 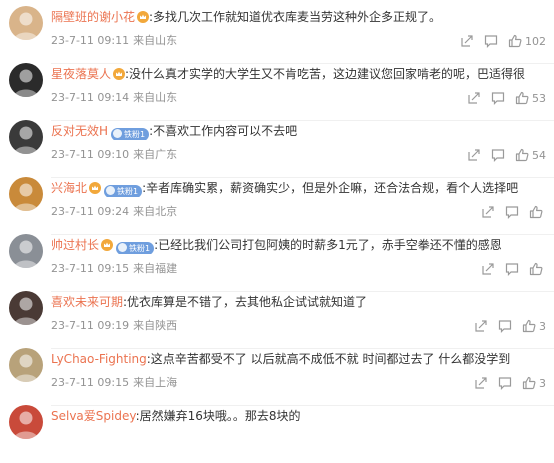 I want to click on comment-username: 隔壁班的谢小花, so click(x=93, y=17).